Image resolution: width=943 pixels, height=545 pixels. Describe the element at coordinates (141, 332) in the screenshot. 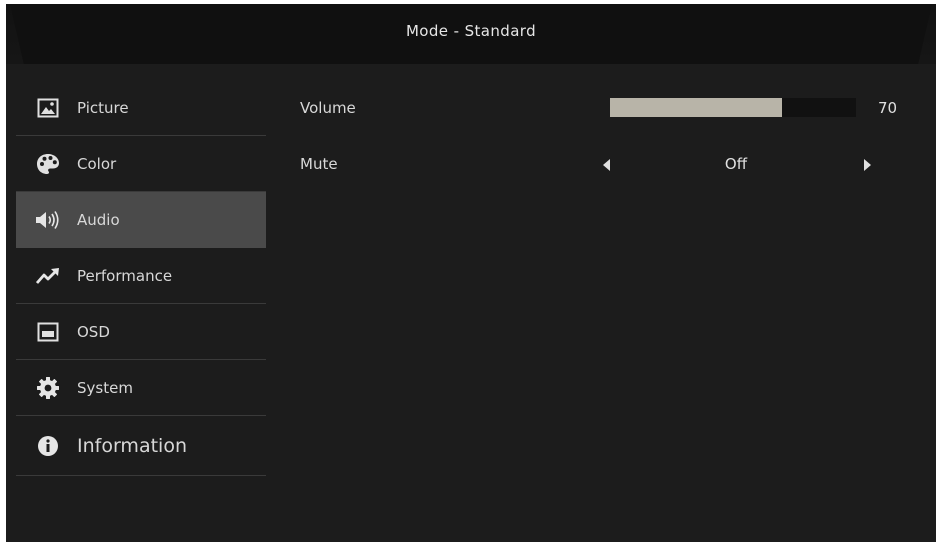

I see `sidebar-item-osd: OSD` at that location.